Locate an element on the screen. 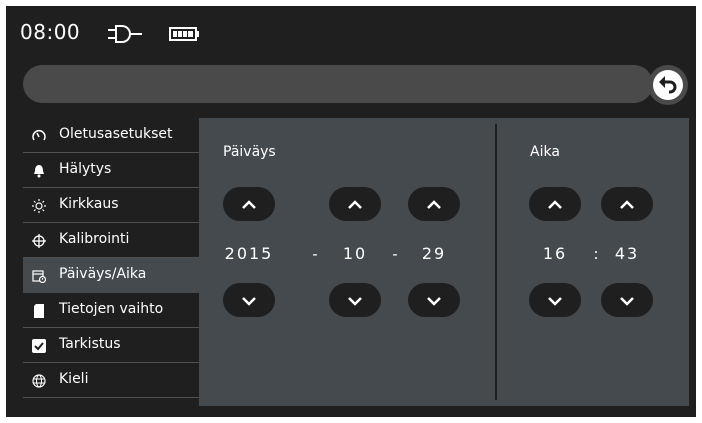 This screenshot has height=423, width=702. year-down-button is located at coordinates (249, 300).